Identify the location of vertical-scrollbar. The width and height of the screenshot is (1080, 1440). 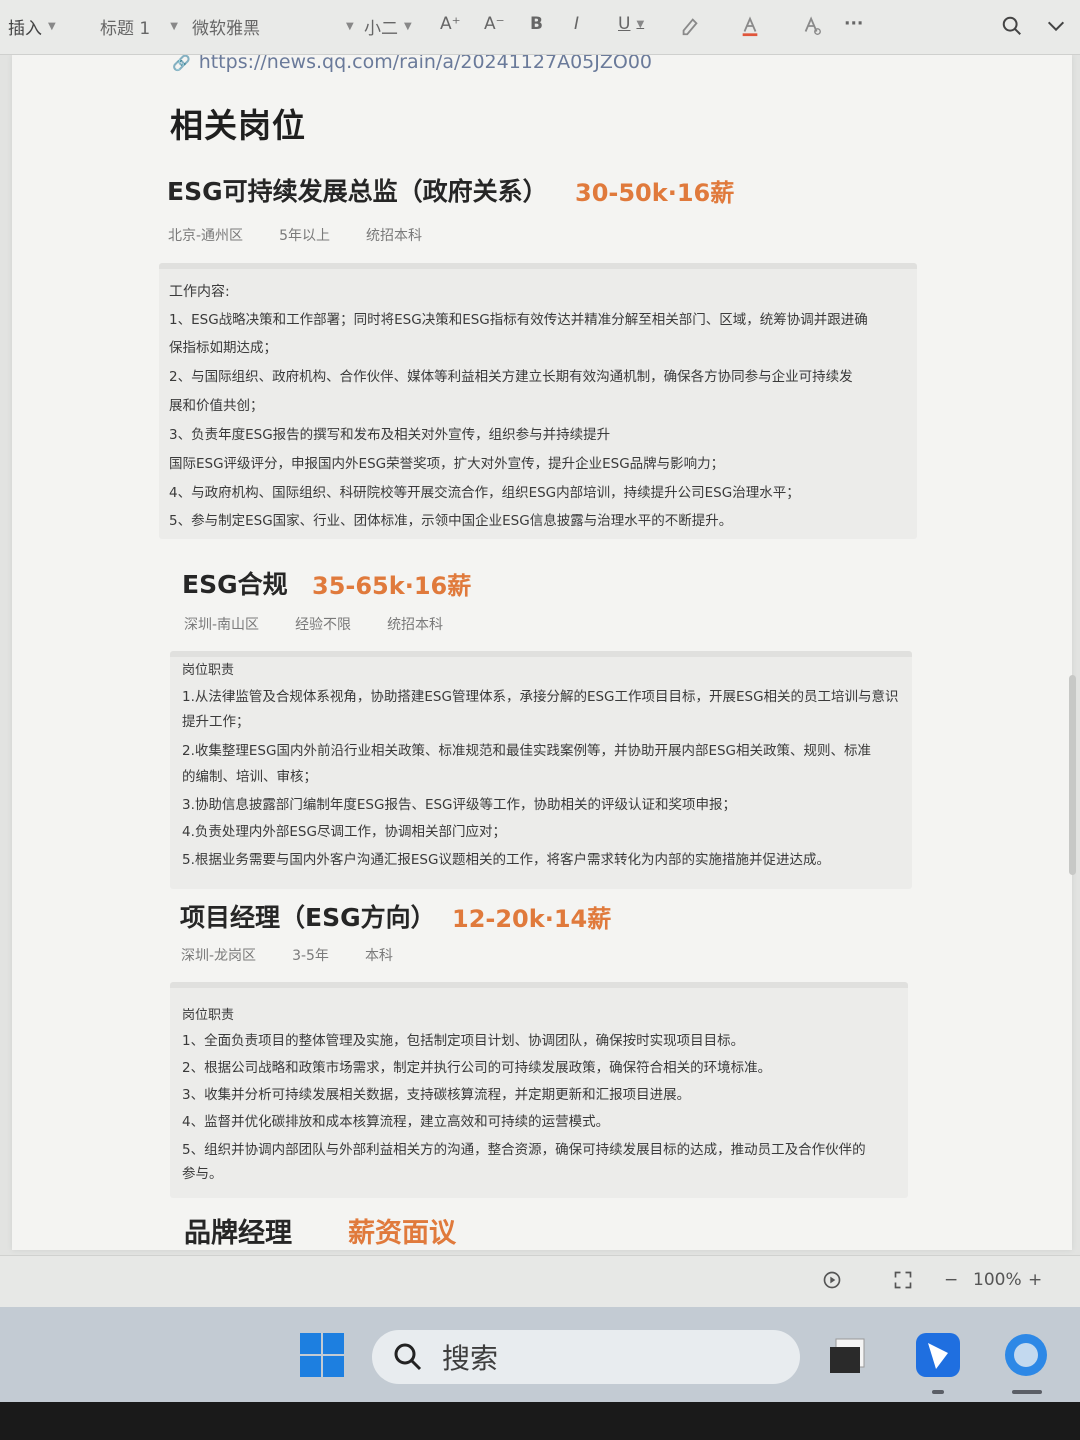
(1072, 775).